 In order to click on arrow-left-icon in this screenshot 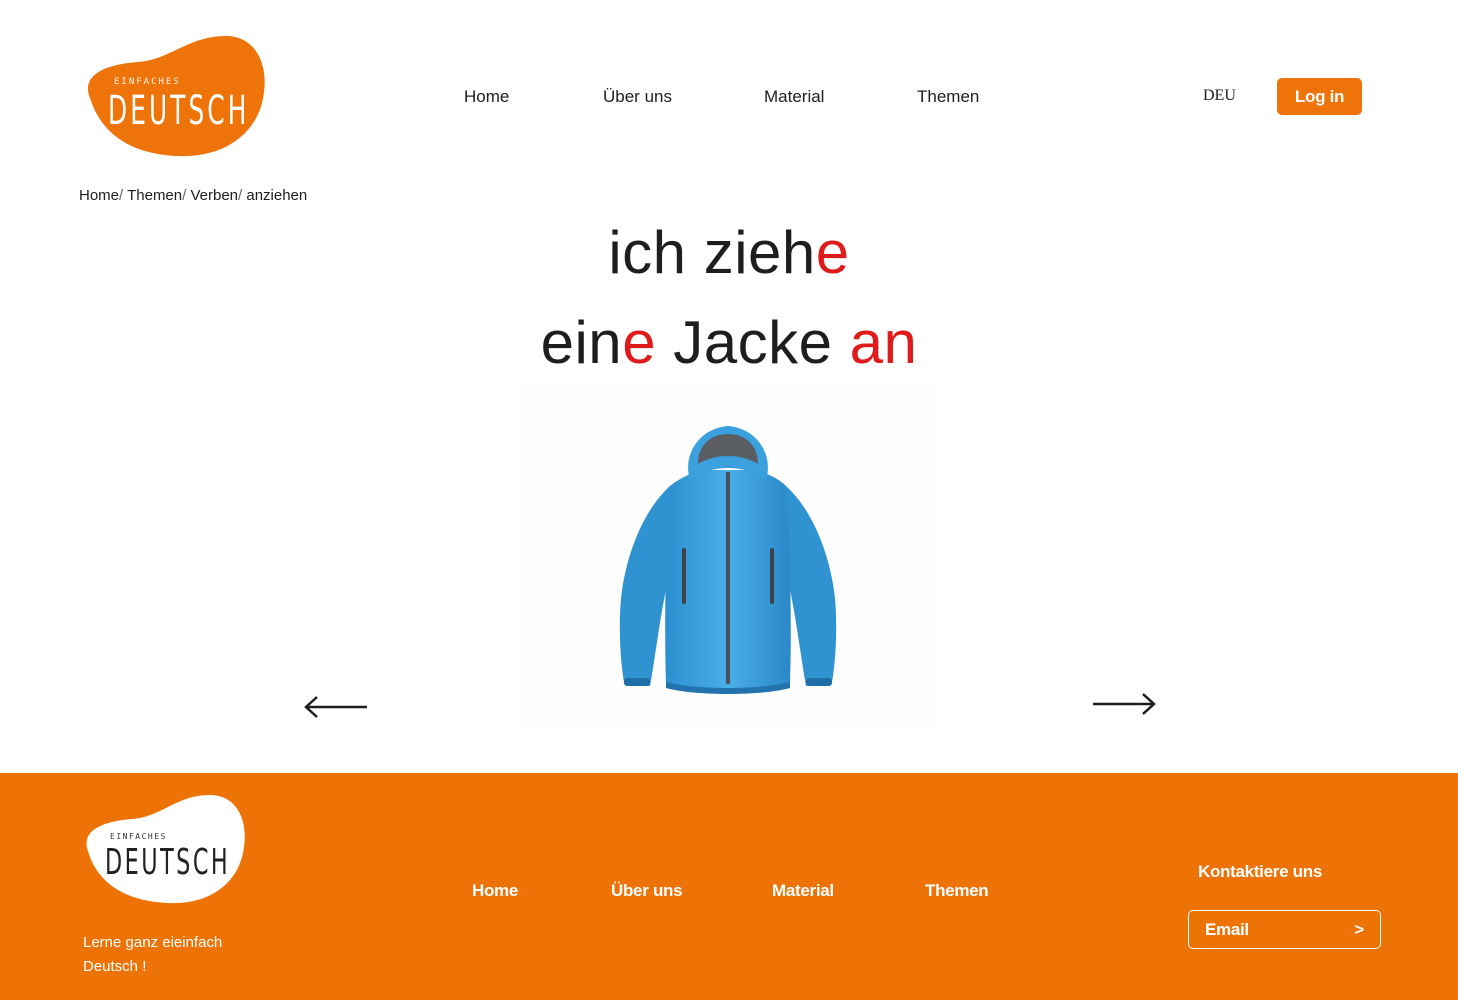, I will do `click(336, 707)`.